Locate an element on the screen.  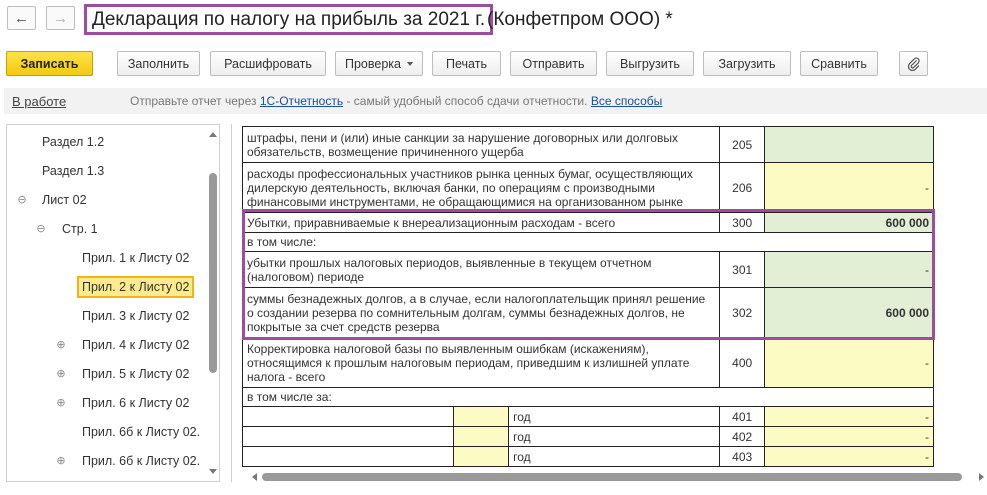
arrow-left-icon: ← is located at coordinates (21, 18).